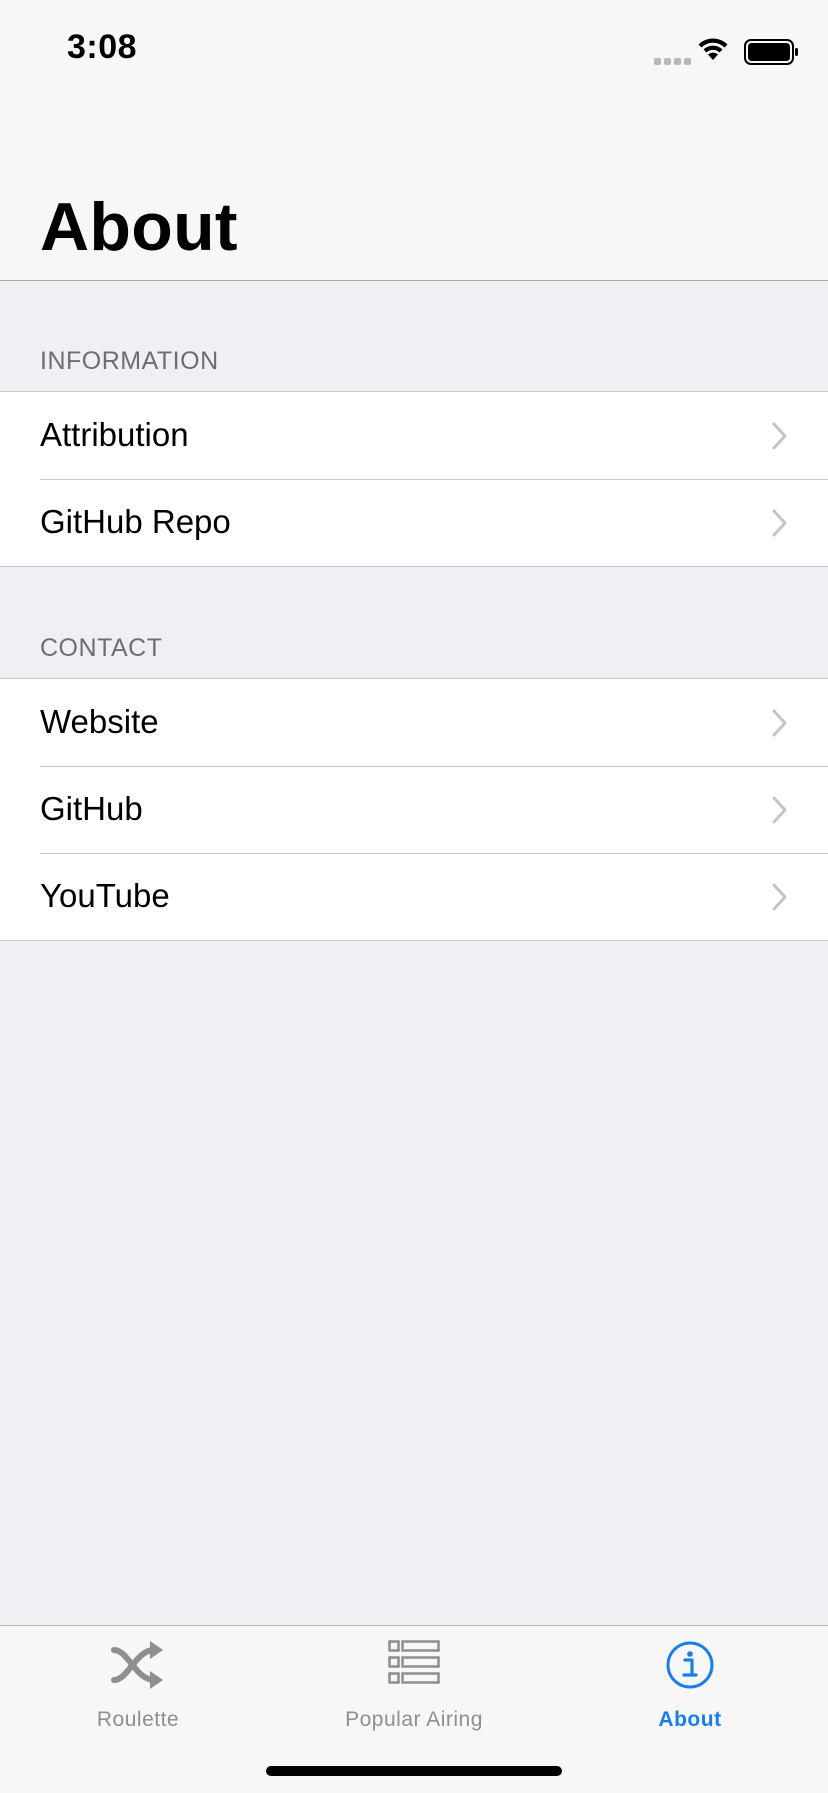  Describe the element at coordinates (771, 52) in the screenshot. I see `battery-icon` at that location.